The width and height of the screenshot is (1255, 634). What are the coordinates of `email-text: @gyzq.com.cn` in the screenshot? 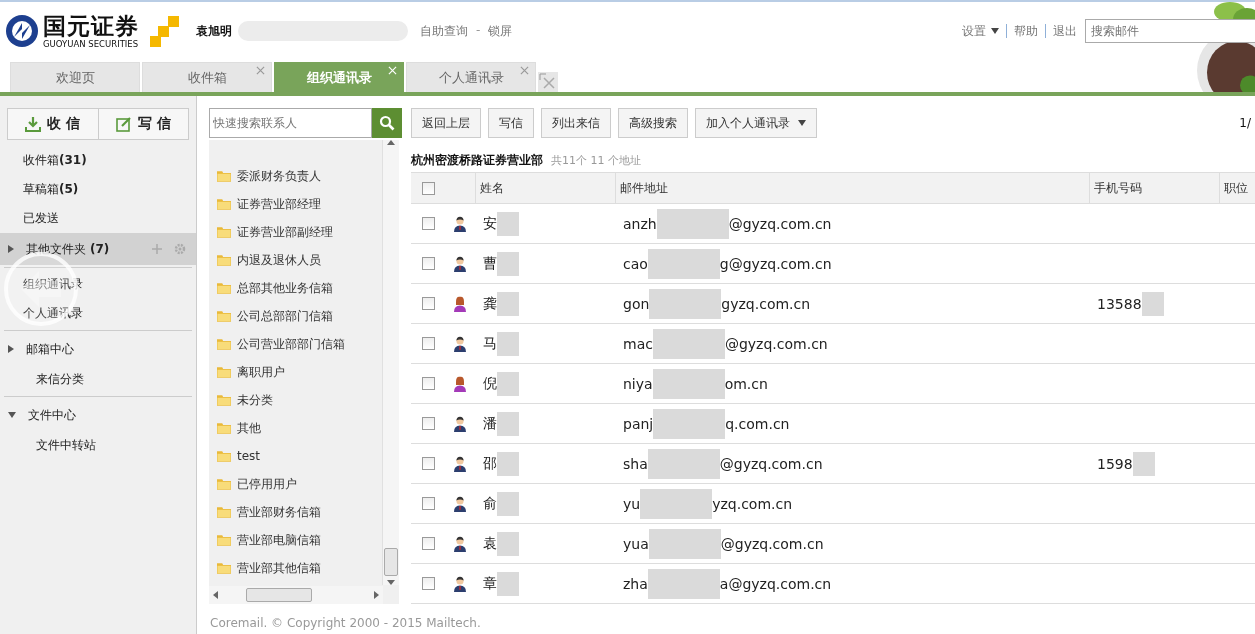 It's located at (776, 343).